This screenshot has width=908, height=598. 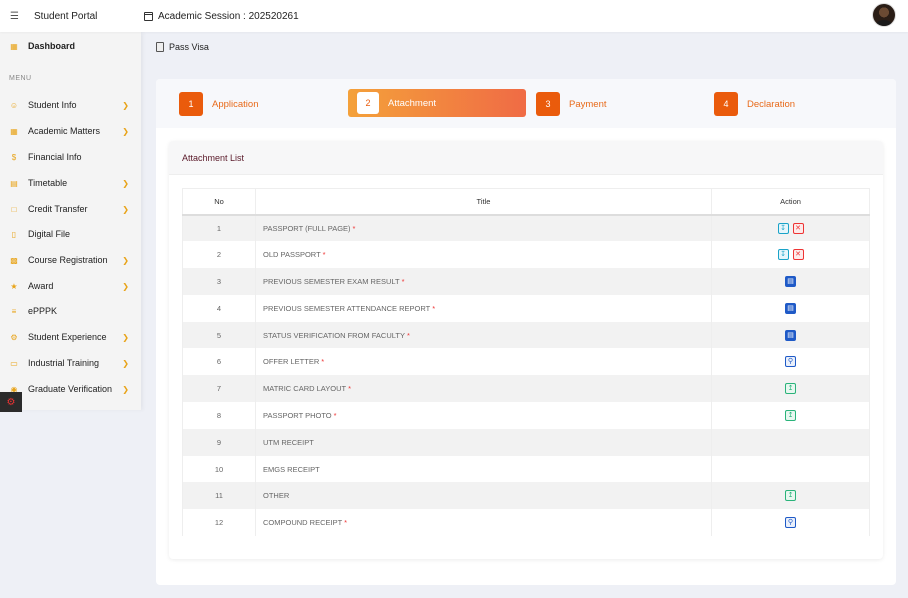 I want to click on file-icon: ▯, so click(x=14, y=234).